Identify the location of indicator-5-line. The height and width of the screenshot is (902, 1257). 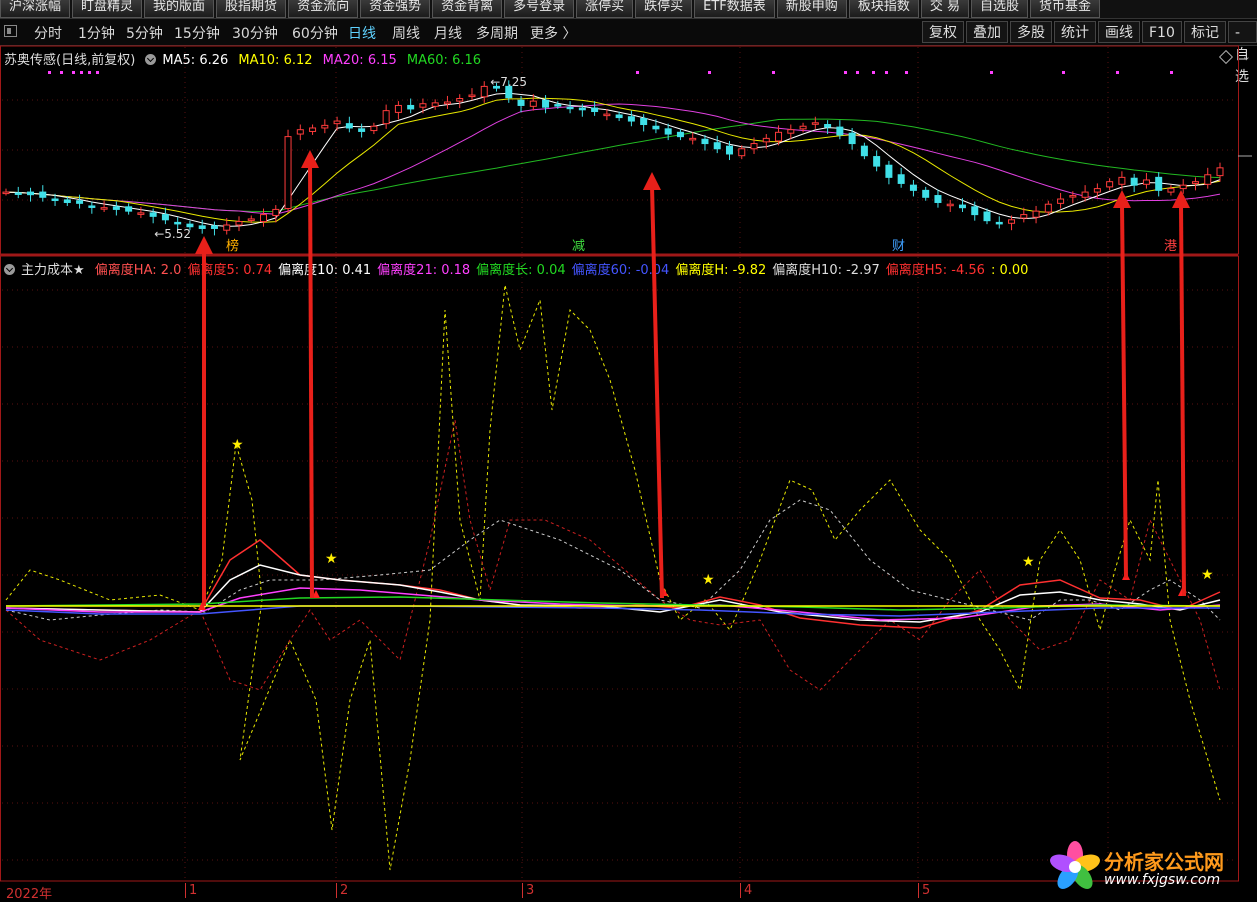
(613, 584).